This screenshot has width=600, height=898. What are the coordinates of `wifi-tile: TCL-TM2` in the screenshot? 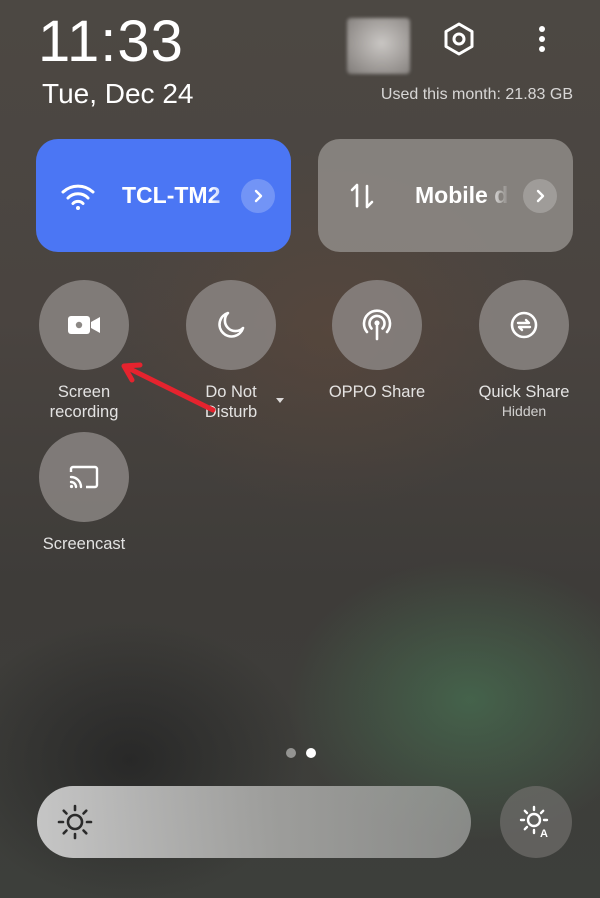 It's located at (163, 195).